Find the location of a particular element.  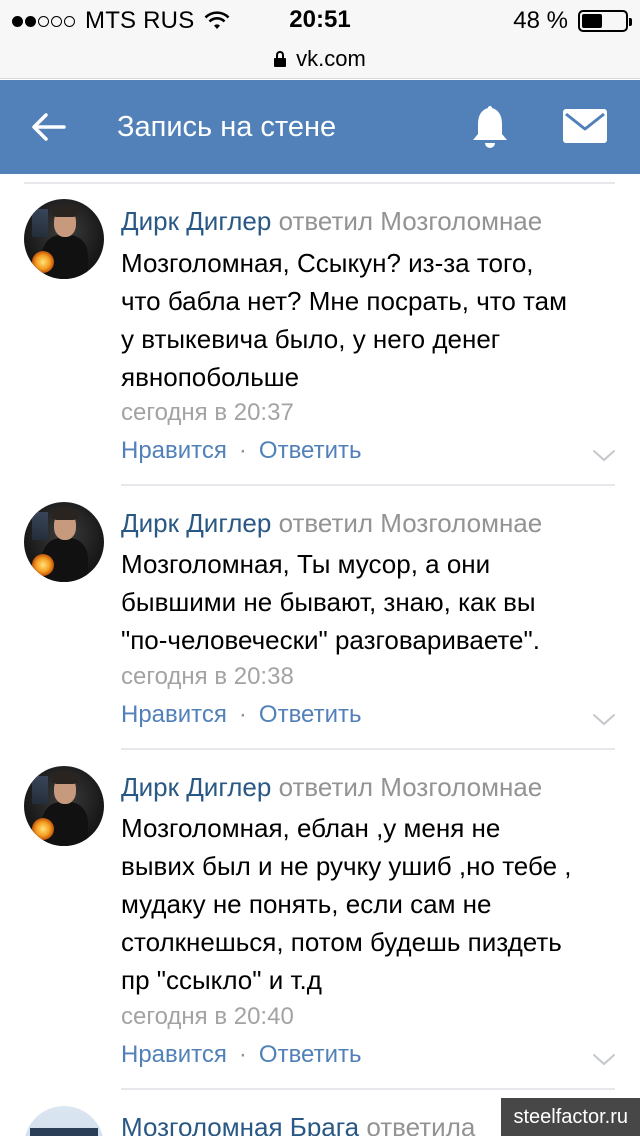

page-title: Запись на стене is located at coordinates (227, 127).